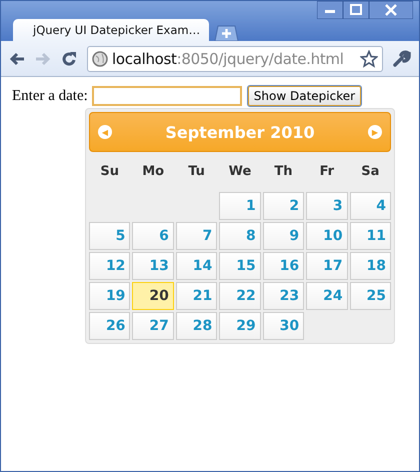  What do you see at coordinates (109, 296) in the screenshot?
I see `day-cell: 19` at bounding box center [109, 296].